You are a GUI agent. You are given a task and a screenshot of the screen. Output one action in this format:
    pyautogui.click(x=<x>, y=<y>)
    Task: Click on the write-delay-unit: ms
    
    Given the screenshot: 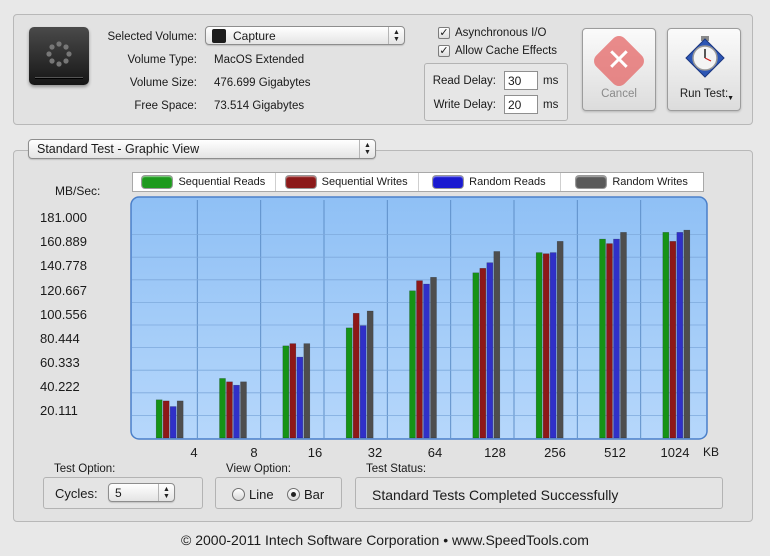 What is the action you would take?
    pyautogui.click(x=551, y=105)
    